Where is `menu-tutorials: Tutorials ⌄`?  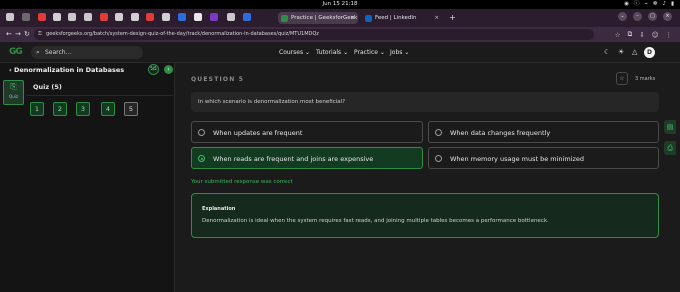 menu-tutorials: Tutorials ⌄ is located at coordinates (332, 52).